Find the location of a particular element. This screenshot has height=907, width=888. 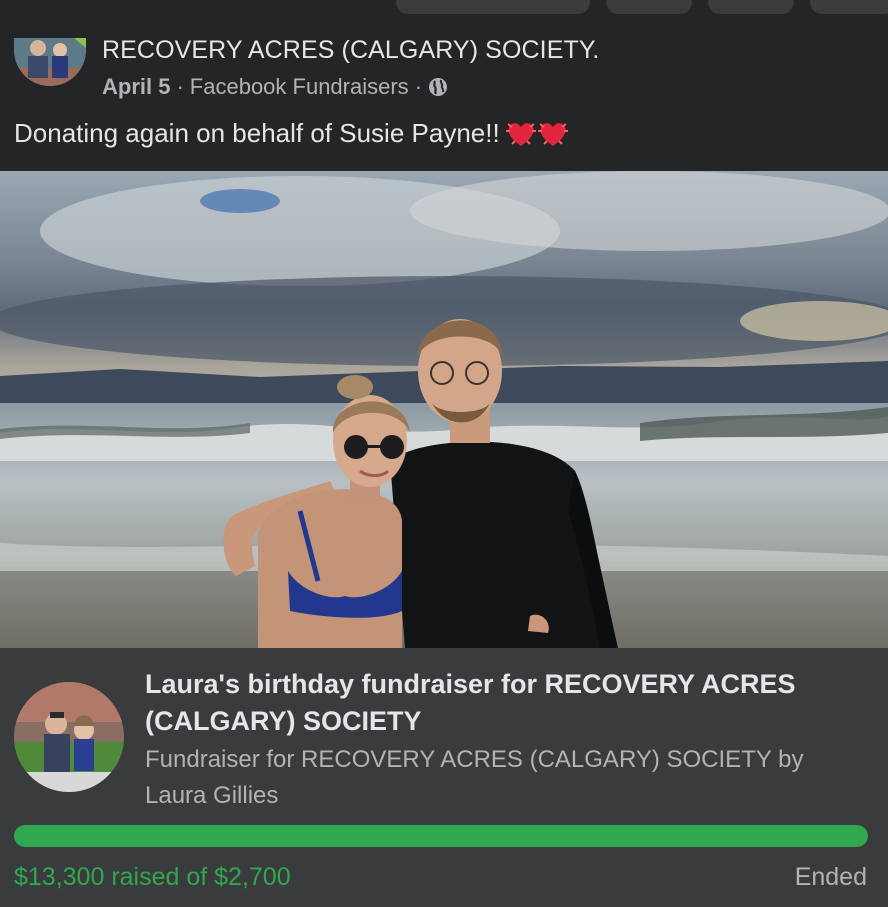

fundraiser-status: Ended is located at coordinates (830, 877).